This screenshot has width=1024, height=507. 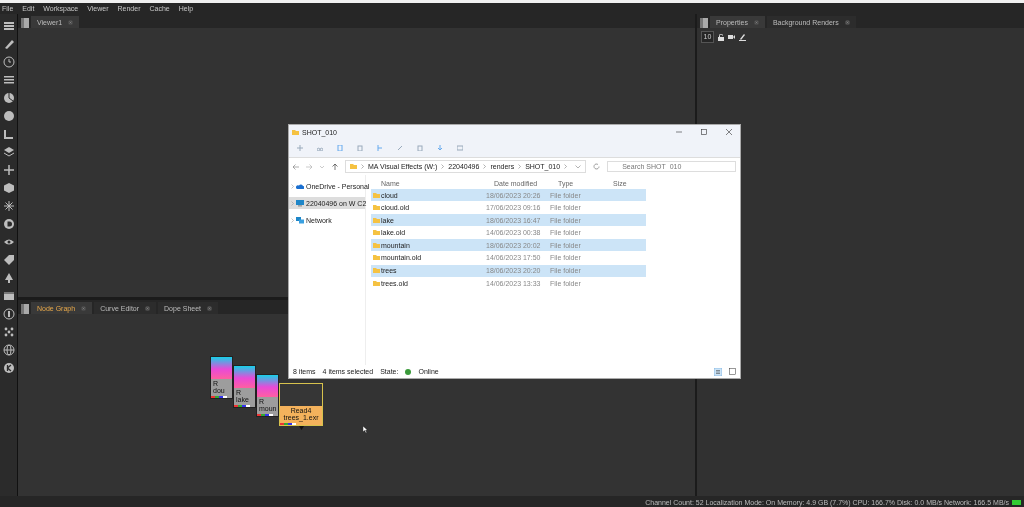 I want to click on arrow-icon, so click(x=301, y=428).